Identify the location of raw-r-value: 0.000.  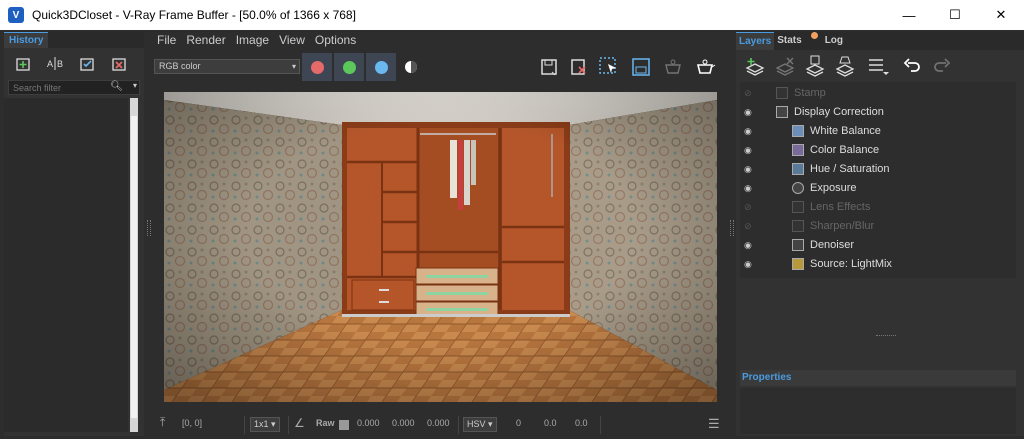
(368, 423).